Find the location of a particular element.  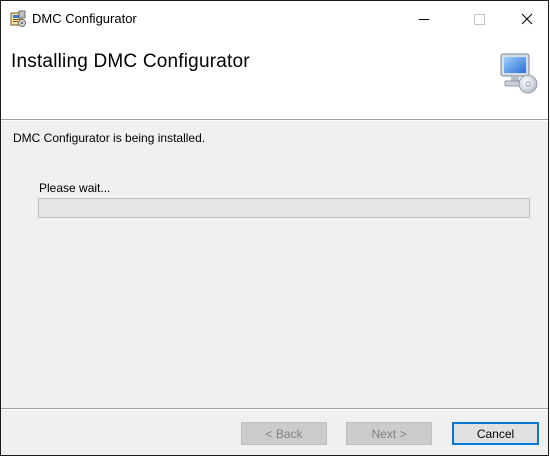

minimize-icon is located at coordinates (424, 19).